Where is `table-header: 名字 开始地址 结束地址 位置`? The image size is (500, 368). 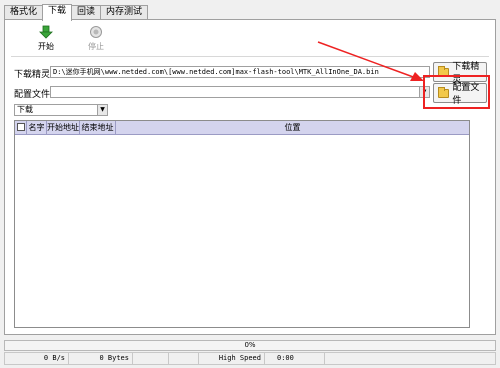 table-header: 名字 开始地址 结束地址 位置 is located at coordinates (242, 128).